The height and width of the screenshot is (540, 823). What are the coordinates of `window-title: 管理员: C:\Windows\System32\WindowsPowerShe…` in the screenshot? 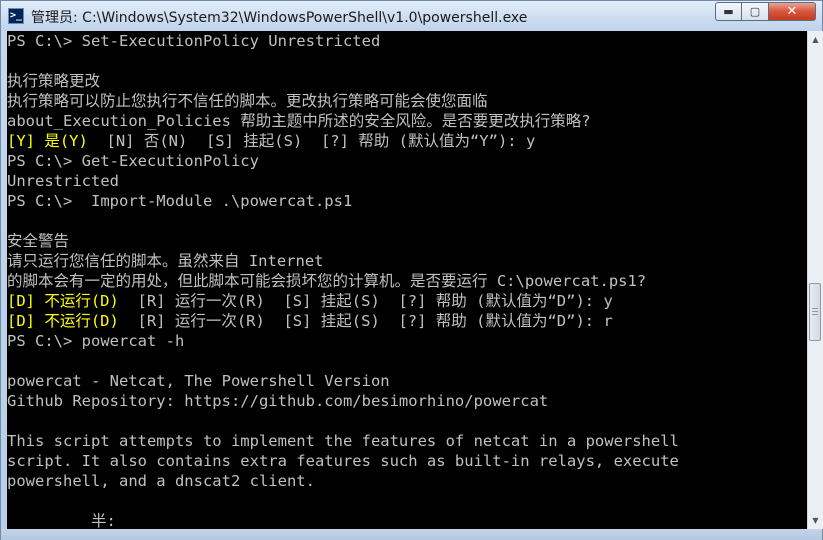 It's located at (279, 18).